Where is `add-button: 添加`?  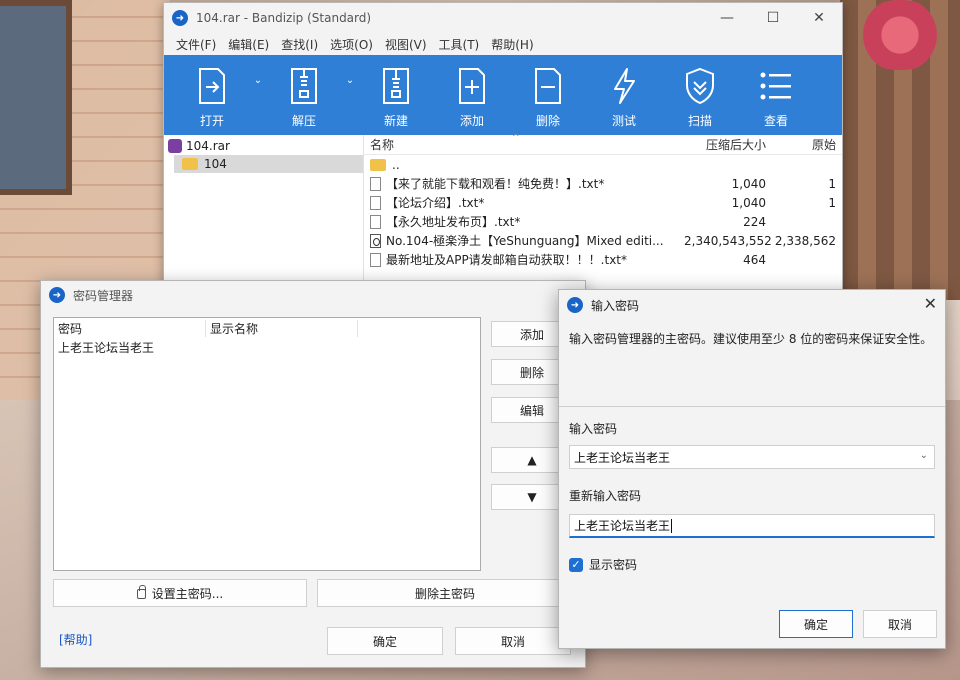
add-button: 添加 is located at coordinates (472, 95).